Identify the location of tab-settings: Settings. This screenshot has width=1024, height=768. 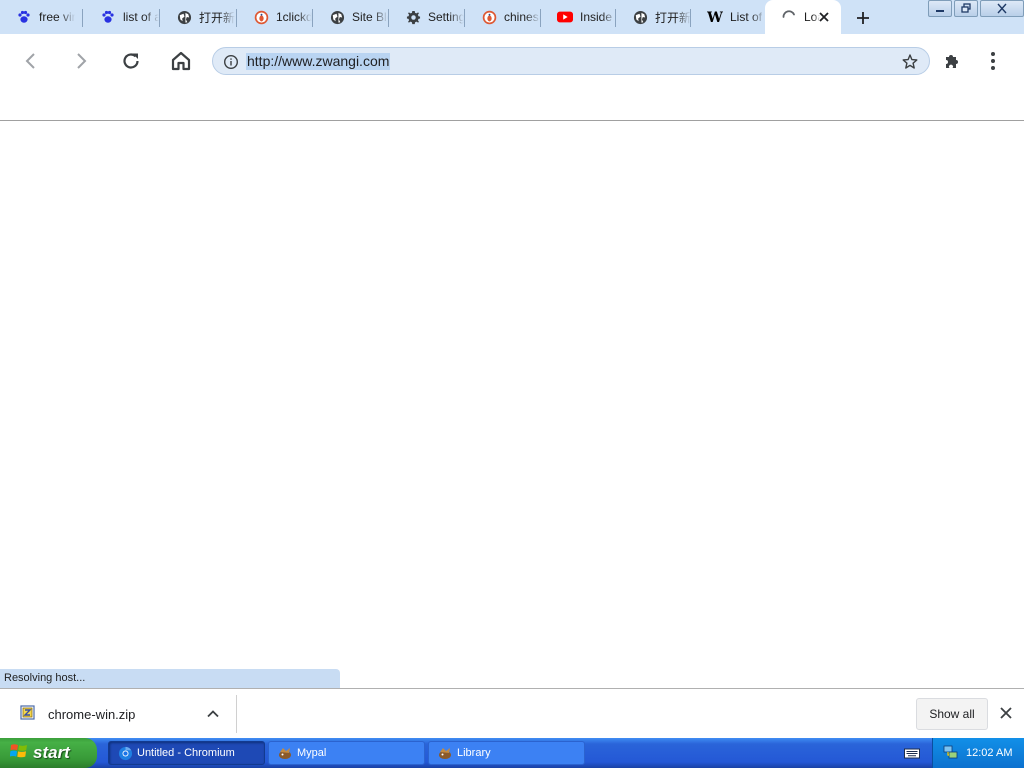
(427, 17).